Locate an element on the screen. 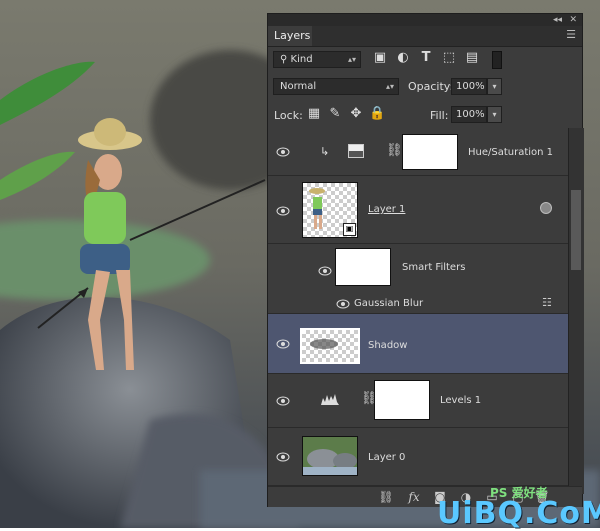  layer-row-shadow: Shadow is located at coordinates (418, 344).